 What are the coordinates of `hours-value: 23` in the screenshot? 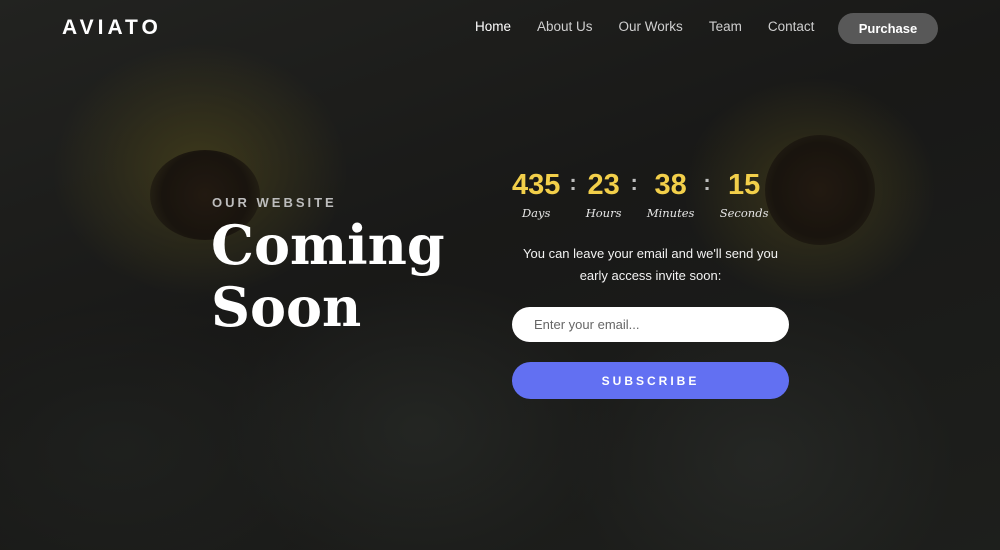 It's located at (603, 185).